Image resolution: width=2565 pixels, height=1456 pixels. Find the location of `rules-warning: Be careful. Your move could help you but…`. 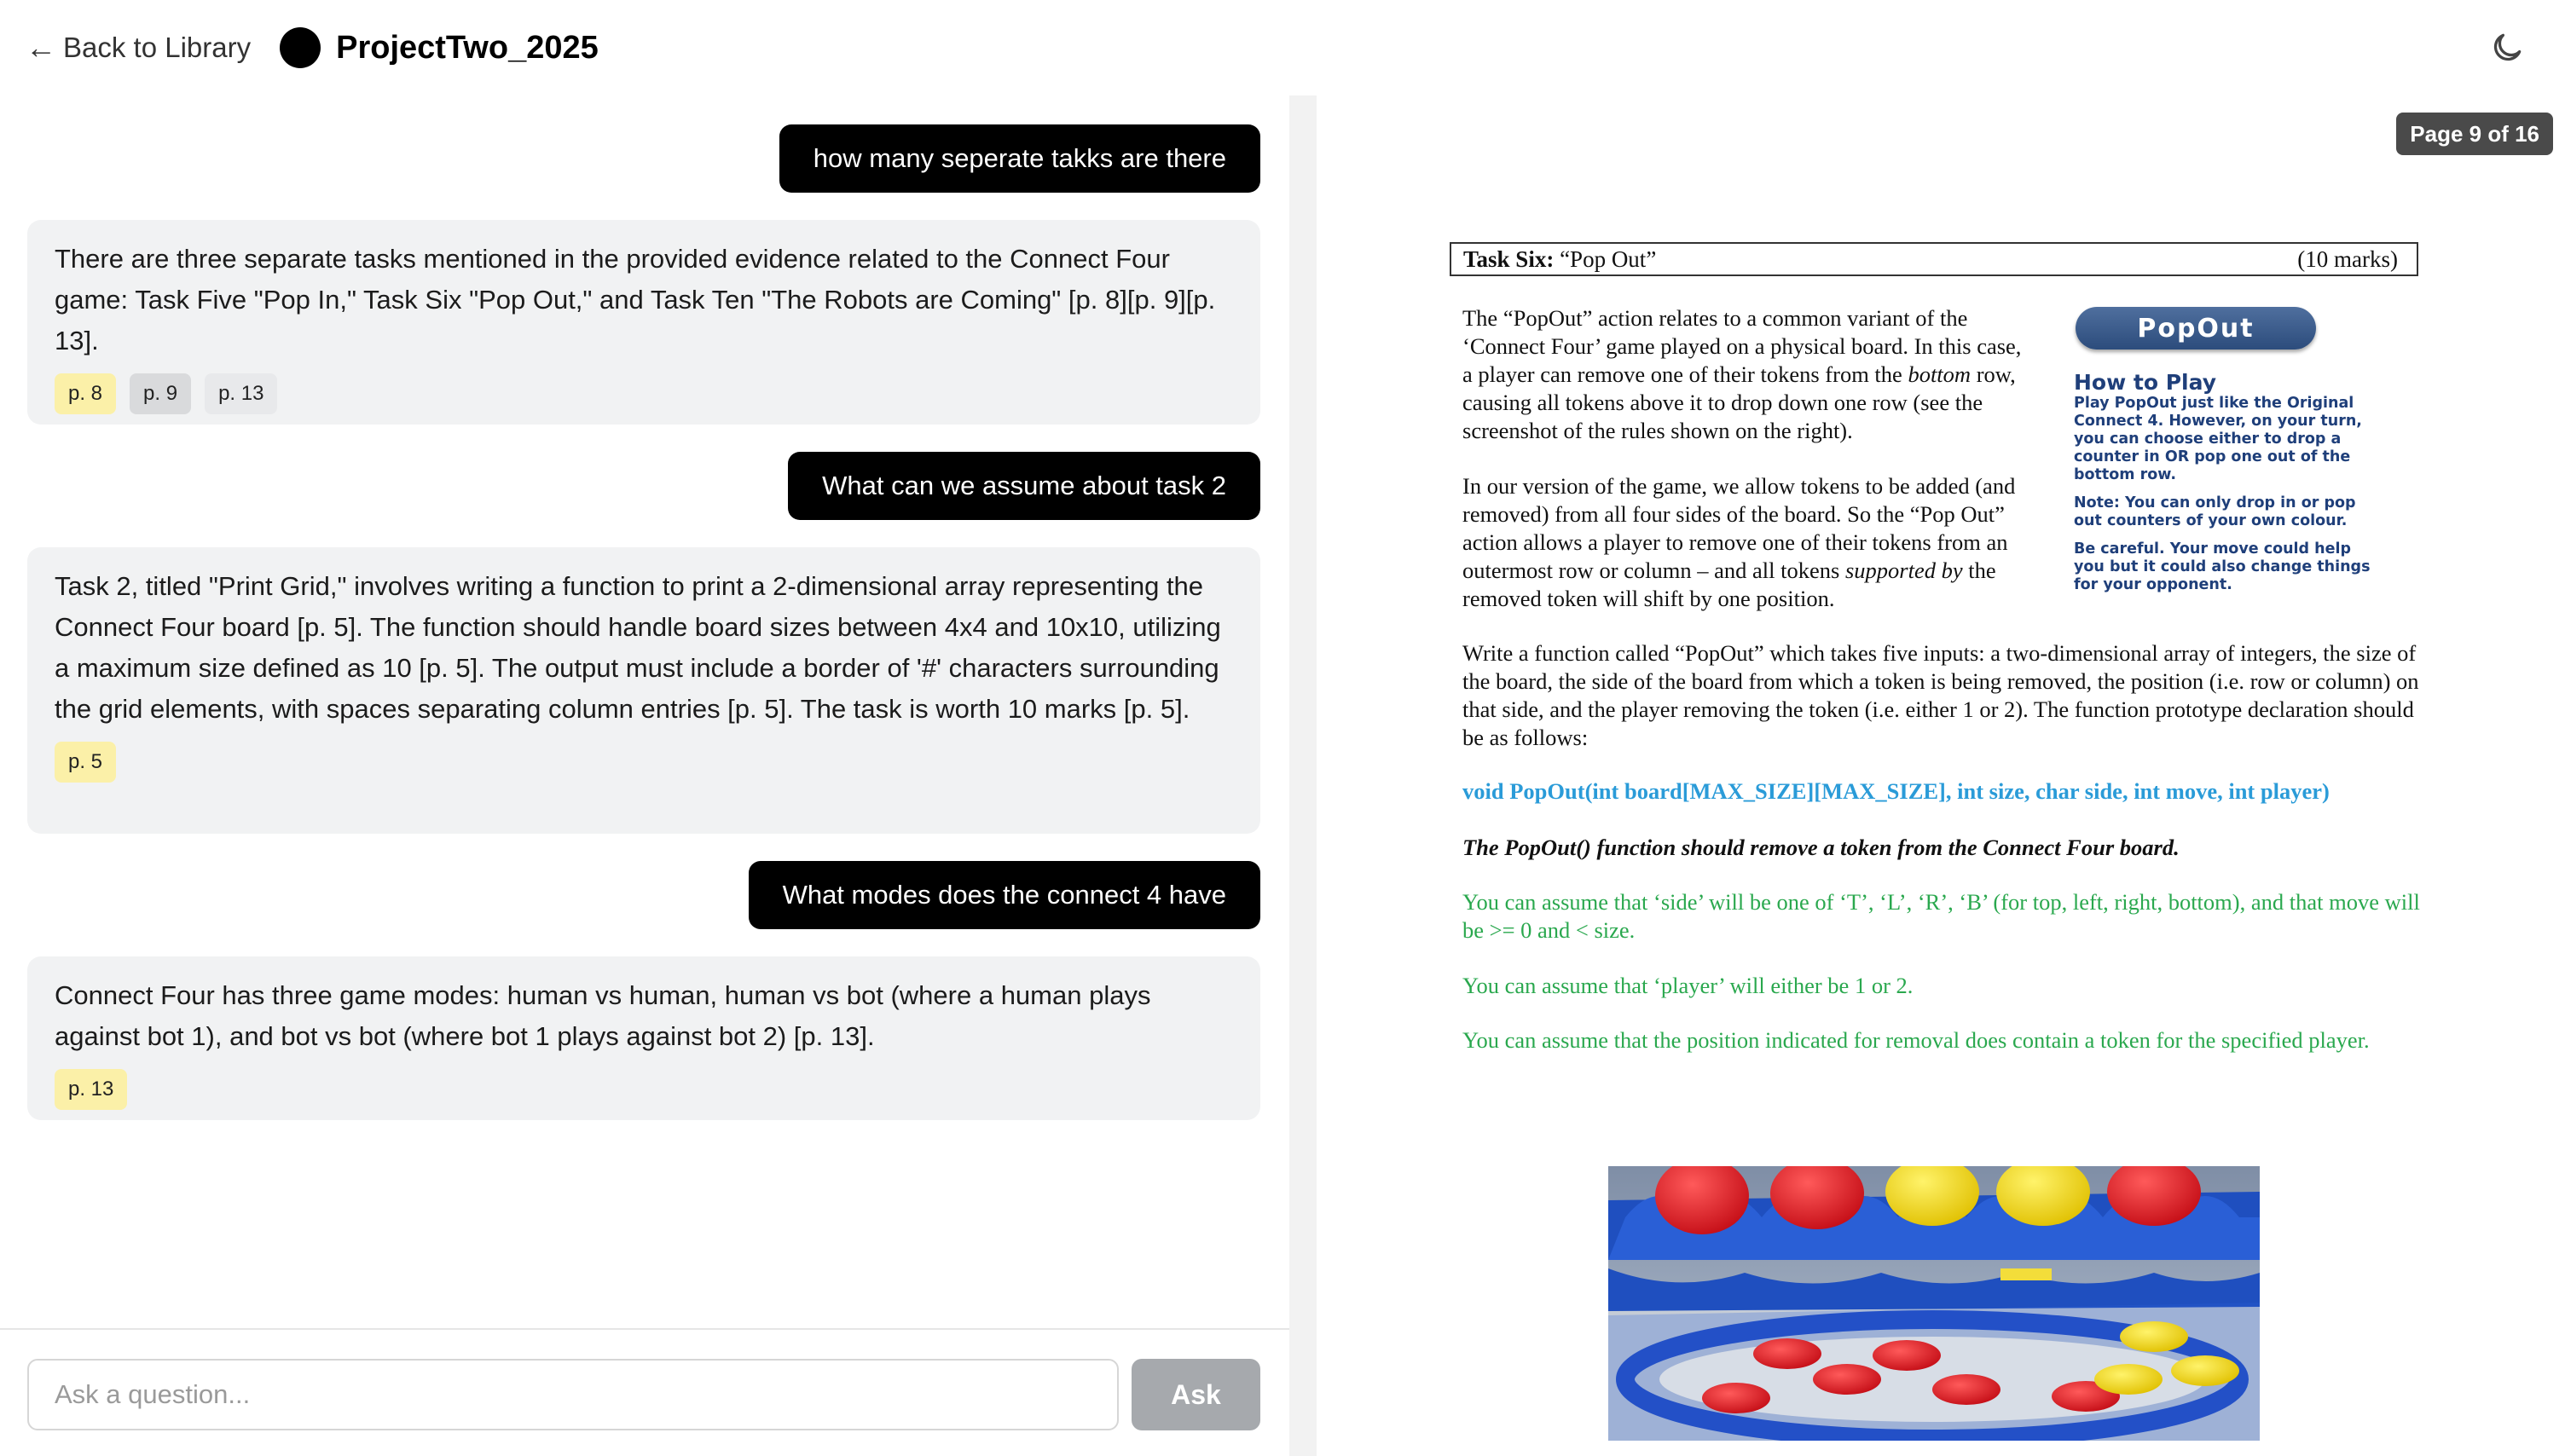

rules-warning: Be careful. Your move could help you but… is located at coordinates (2222, 566).